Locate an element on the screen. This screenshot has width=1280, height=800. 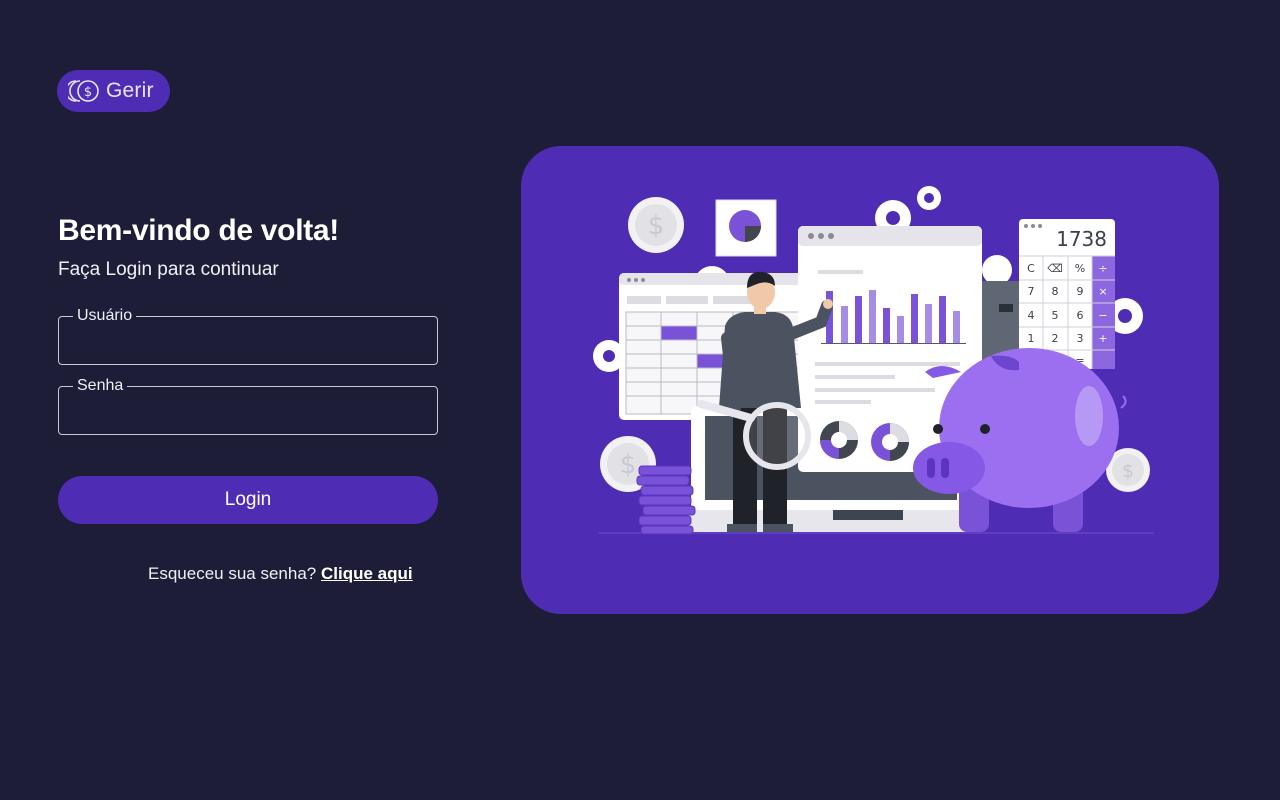
calculator-key: 7 is located at coordinates (1031, 291).